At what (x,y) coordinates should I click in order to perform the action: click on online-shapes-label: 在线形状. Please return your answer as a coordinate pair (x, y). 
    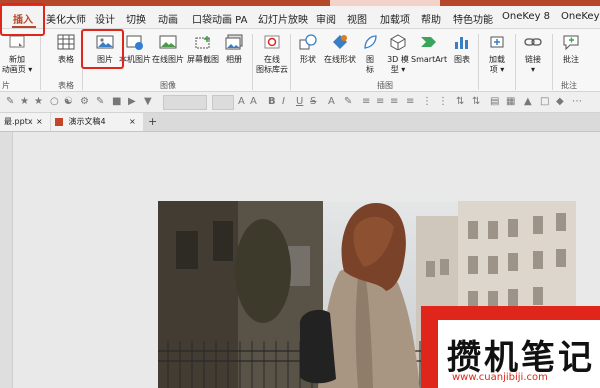
    Looking at the image, I should click on (340, 59).